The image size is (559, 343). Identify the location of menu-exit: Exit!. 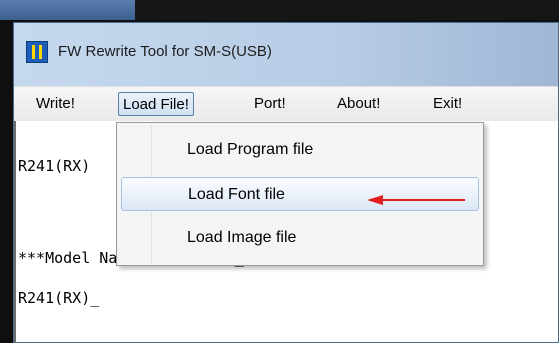
(447, 104).